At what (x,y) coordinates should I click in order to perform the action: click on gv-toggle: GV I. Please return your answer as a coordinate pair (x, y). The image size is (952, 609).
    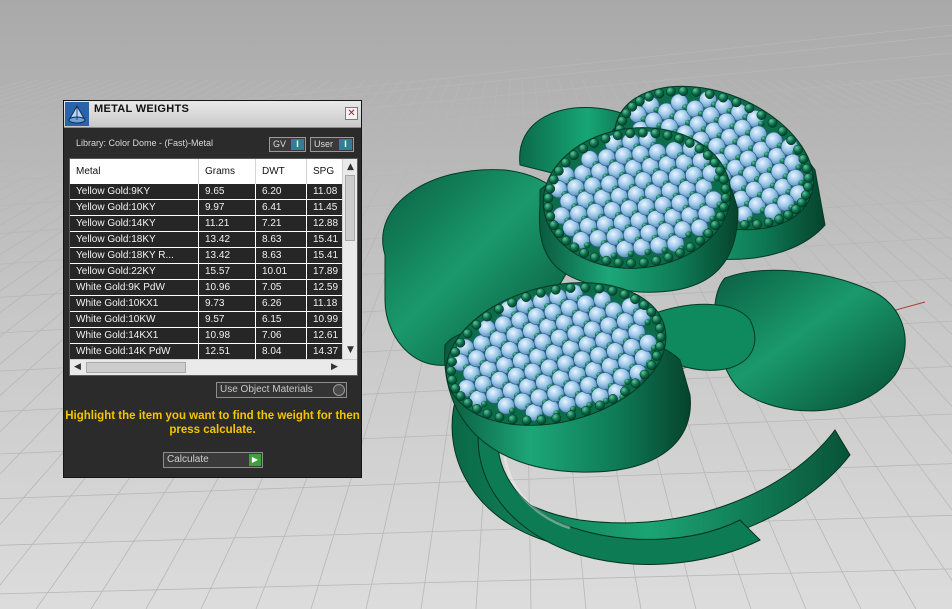
    Looking at the image, I should click on (287, 144).